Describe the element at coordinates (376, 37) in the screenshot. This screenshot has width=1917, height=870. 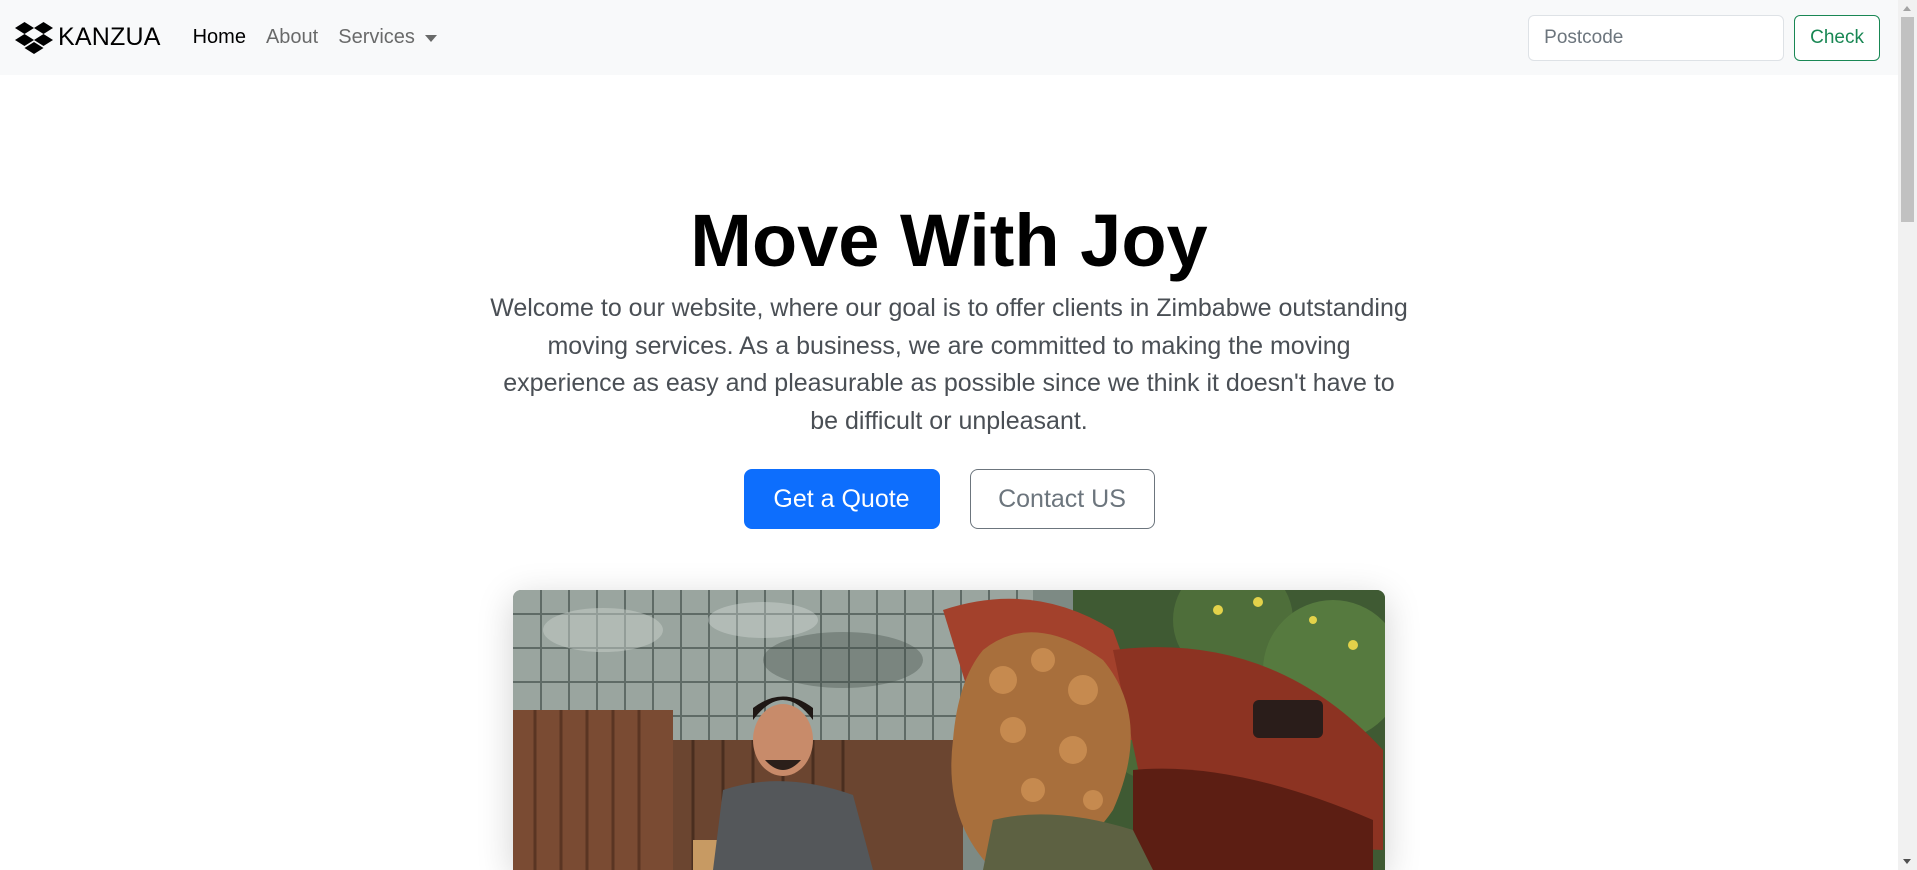
I see `nav-item-services-label: Services` at that location.